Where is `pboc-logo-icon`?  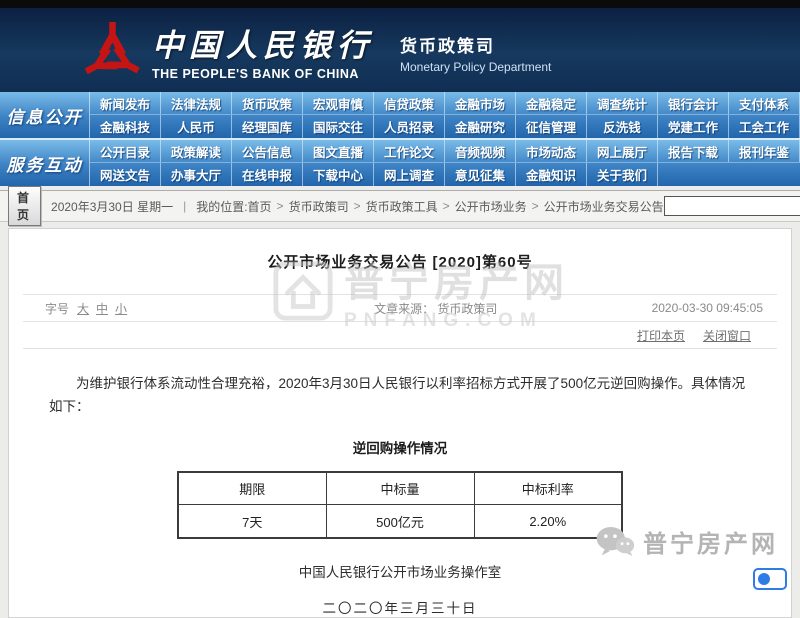
pboc-logo-icon is located at coordinates (112, 48).